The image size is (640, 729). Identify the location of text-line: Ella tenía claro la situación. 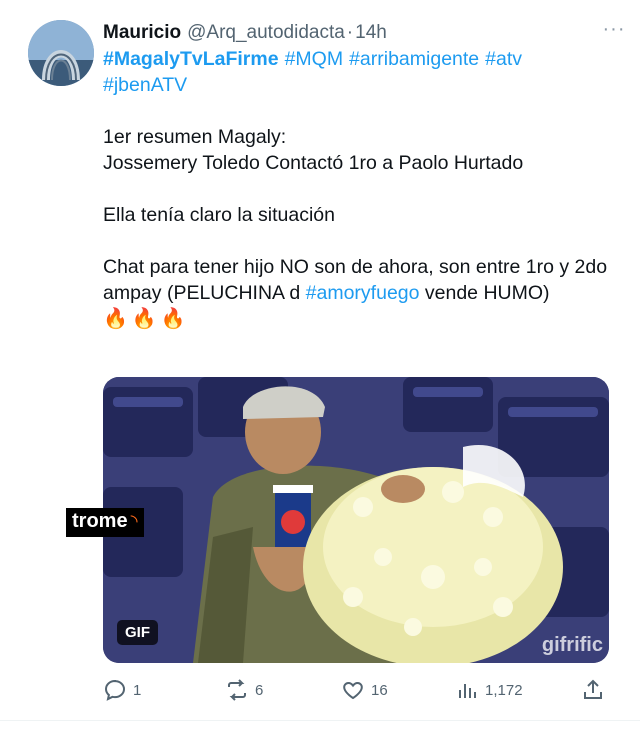
(219, 215).